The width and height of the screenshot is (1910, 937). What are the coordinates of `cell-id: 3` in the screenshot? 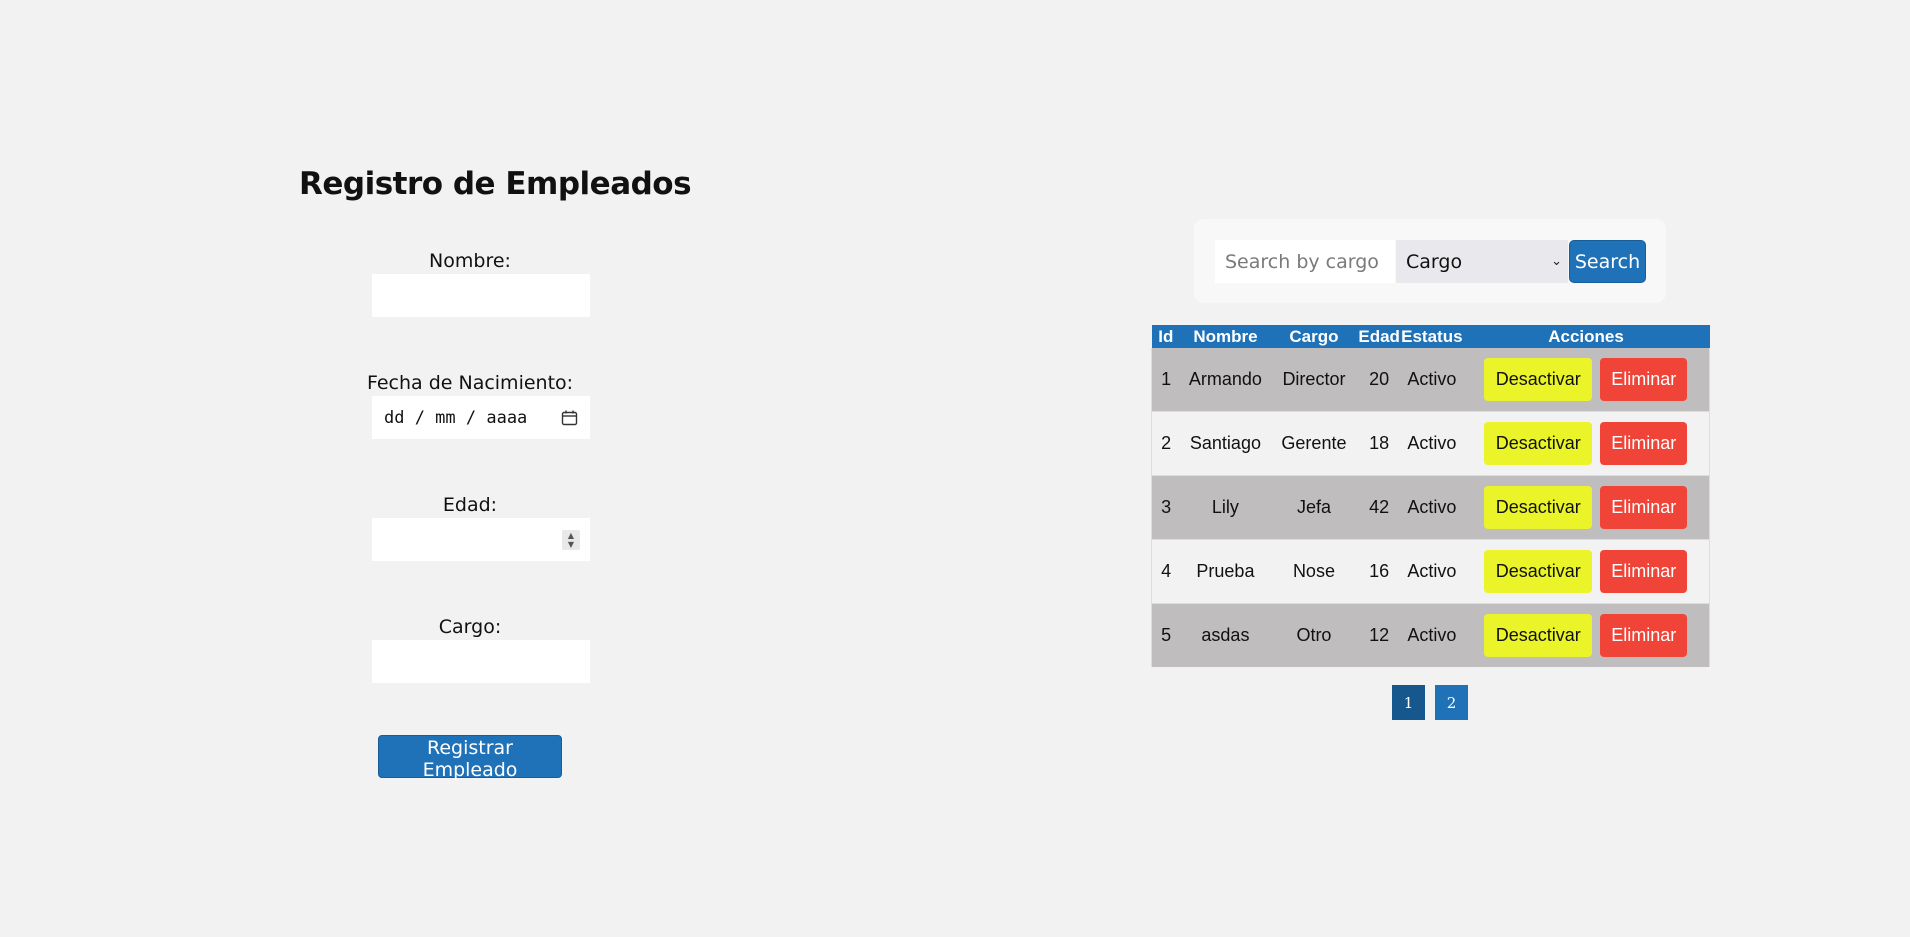 It's located at (1166, 507).